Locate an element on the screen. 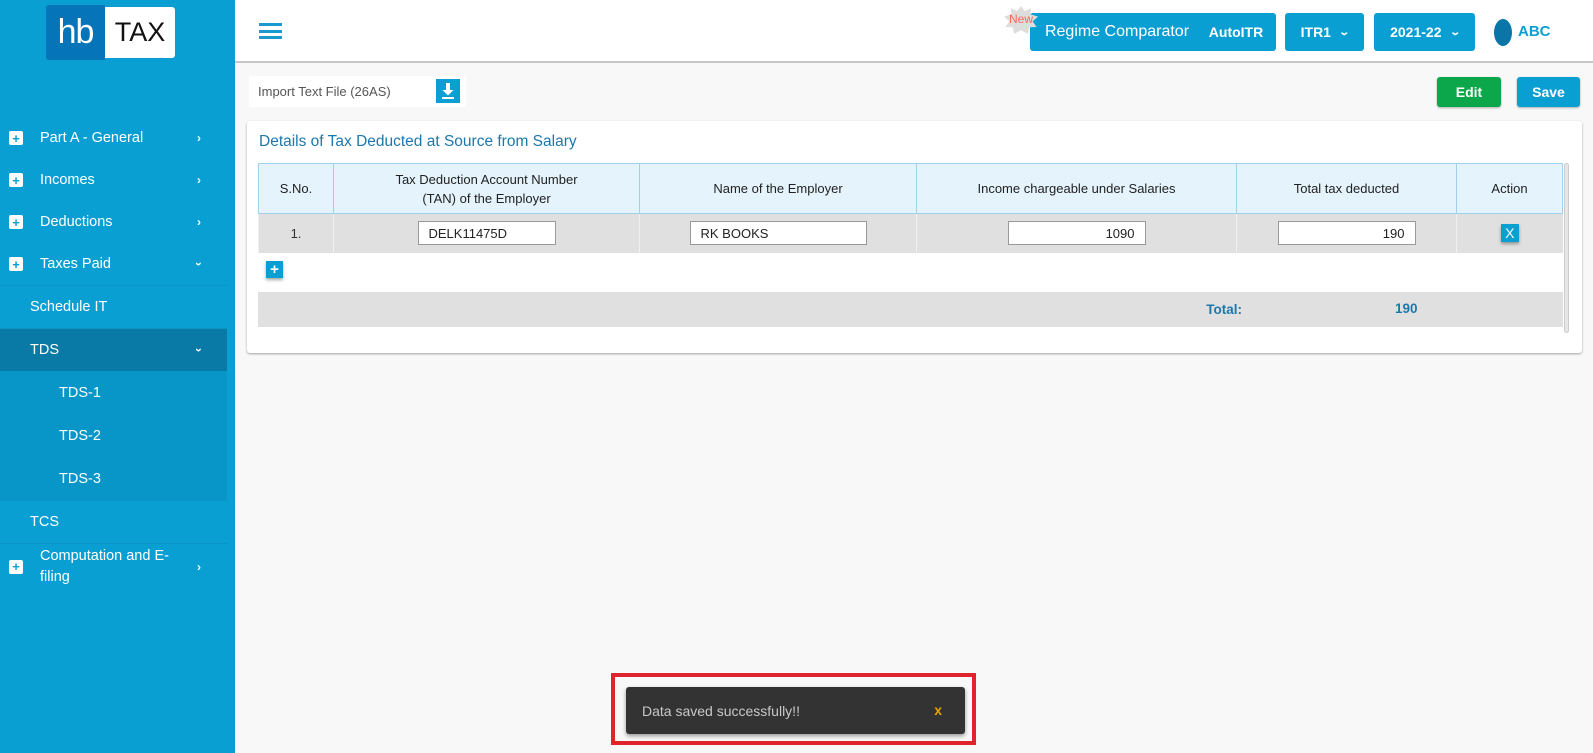 Image resolution: width=1593 pixels, height=753 pixels. tax-deducted-input: 190 is located at coordinates (1346, 233).